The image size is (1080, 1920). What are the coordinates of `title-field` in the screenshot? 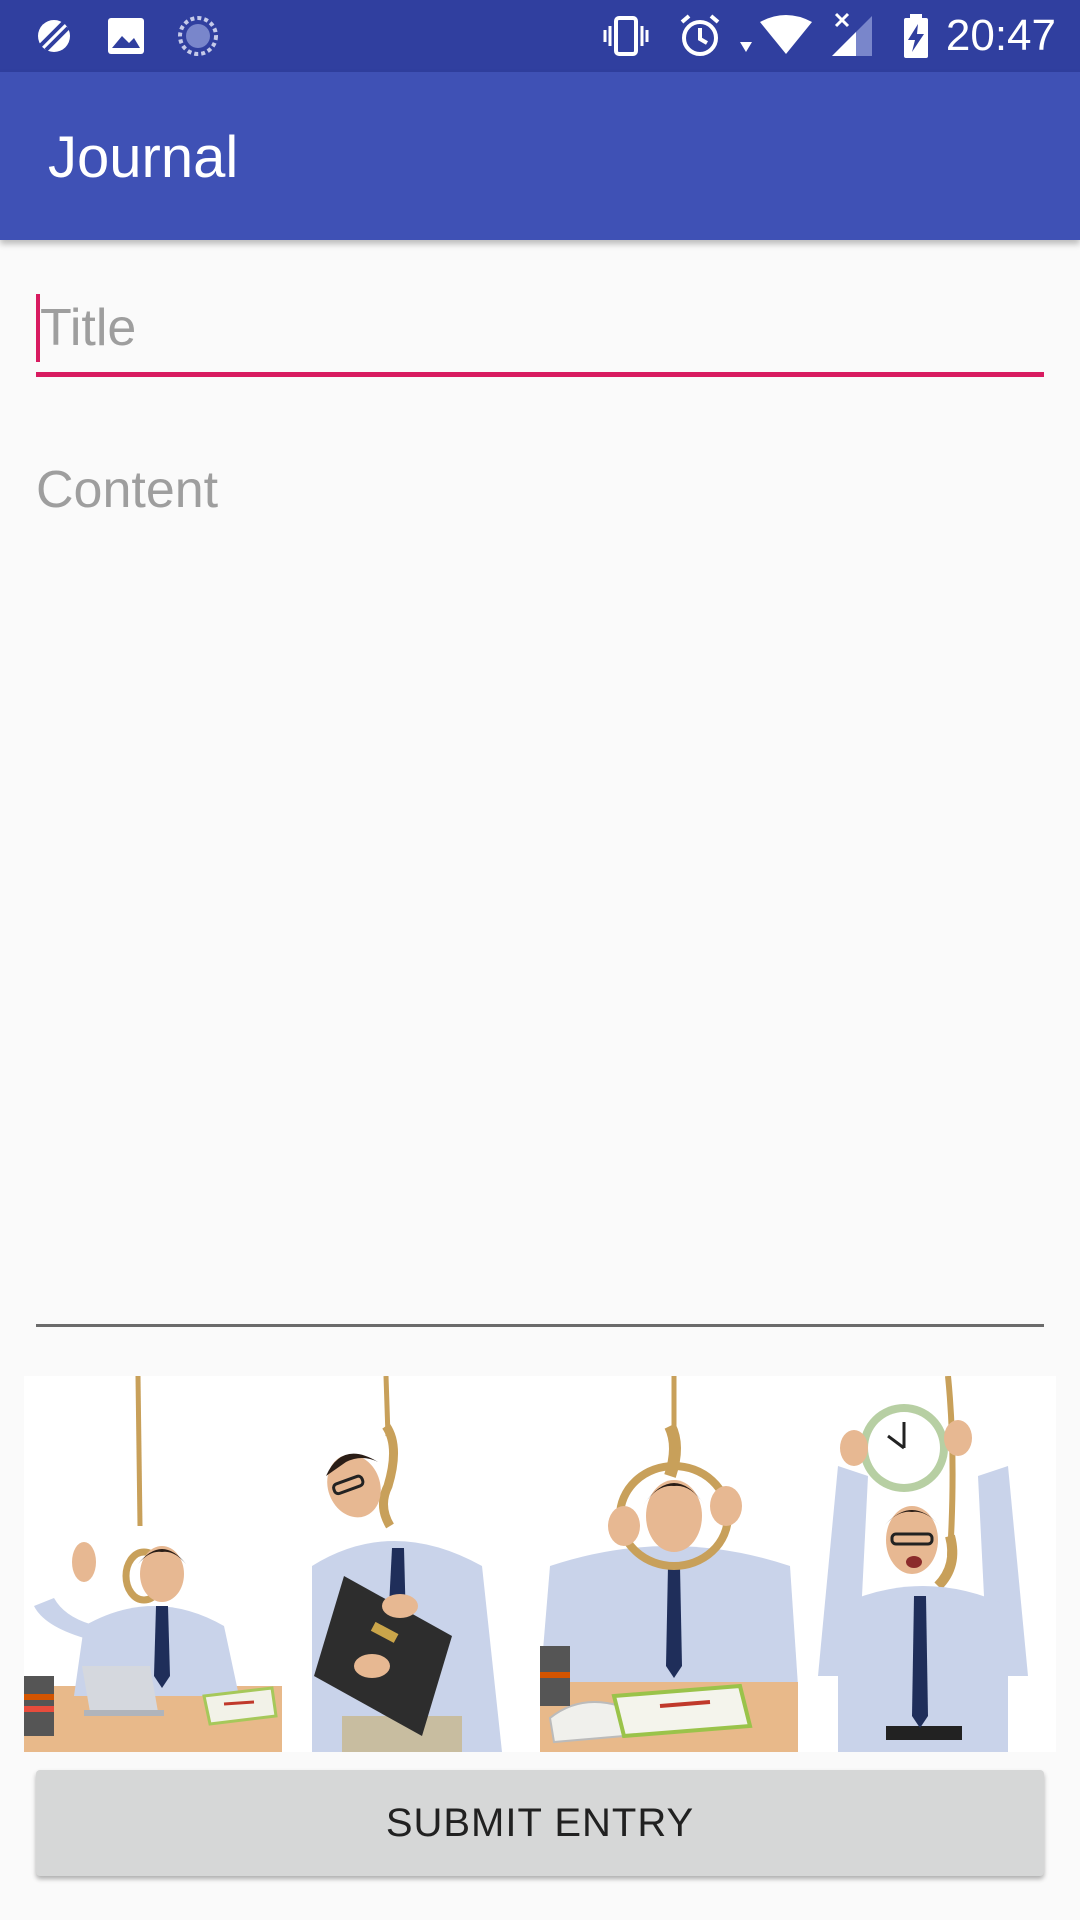 It's located at (542, 335).